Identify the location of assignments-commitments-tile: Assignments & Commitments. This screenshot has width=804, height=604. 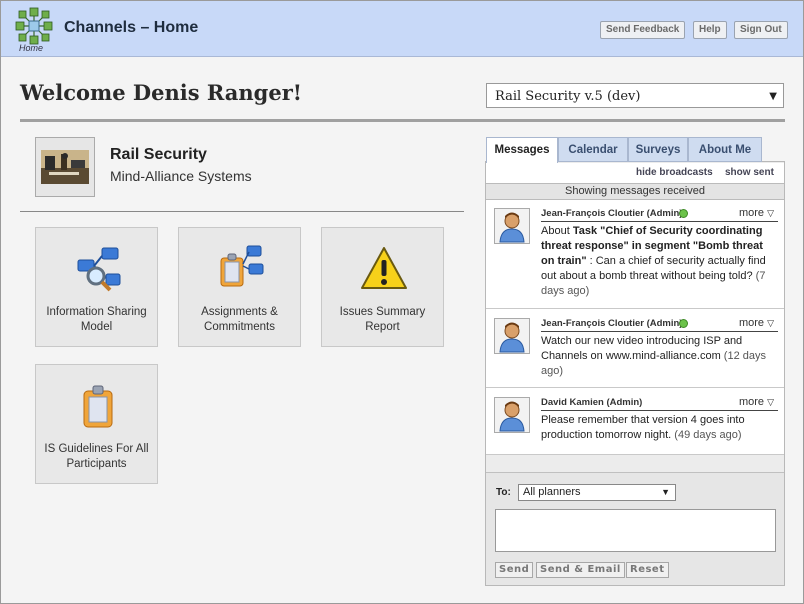
(239, 287).